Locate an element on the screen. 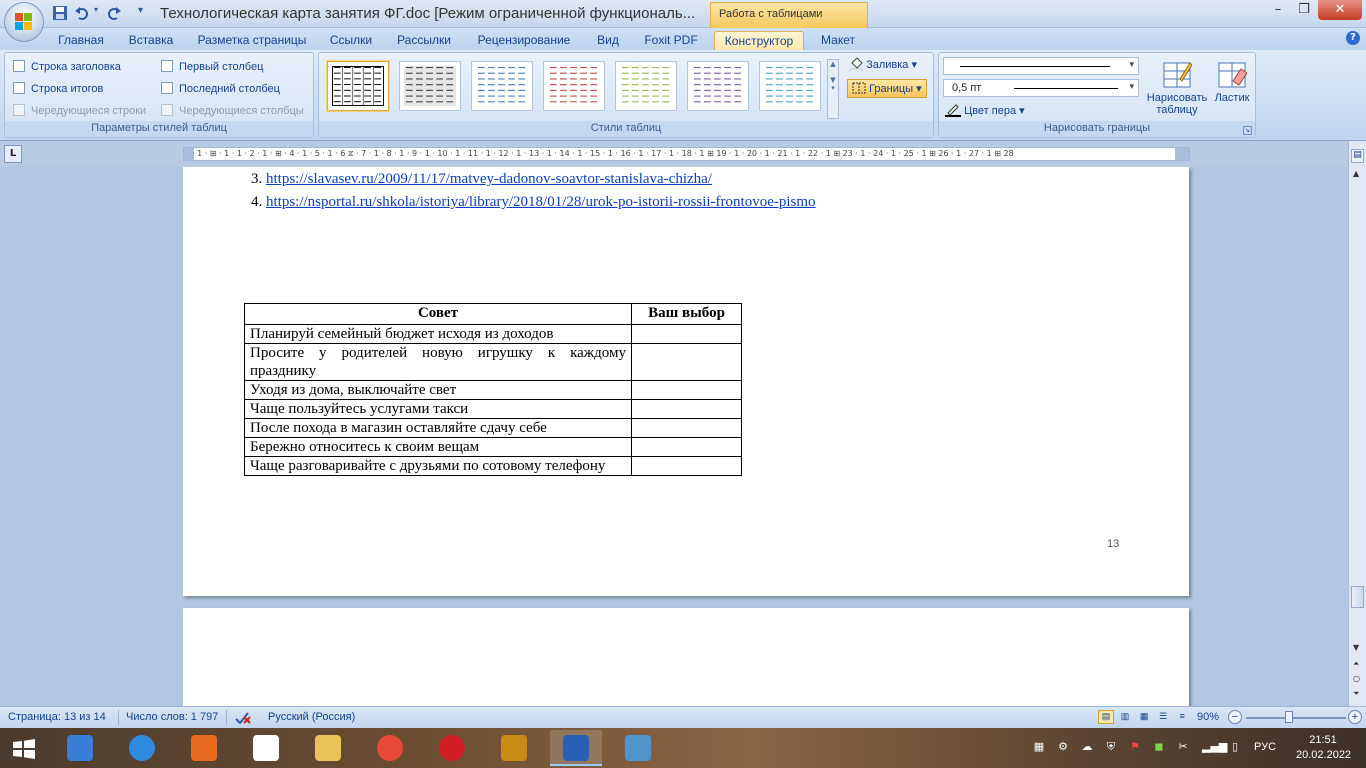 This screenshot has width=1366, height=768. language-indicator: Русский (Россия) is located at coordinates (311, 717).